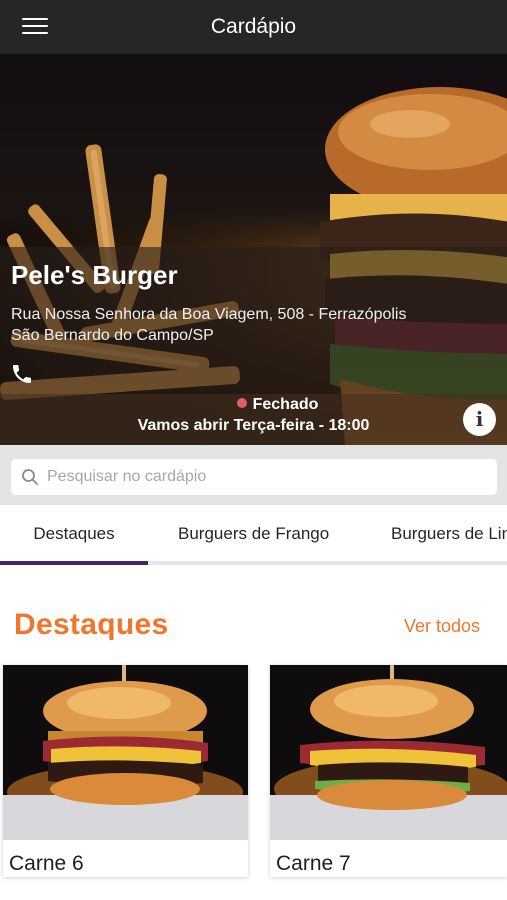 The height and width of the screenshot is (900, 507). What do you see at coordinates (313, 863) in the screenshot?
I see `product-name: Carne 7` at bounding box center [313, 863].